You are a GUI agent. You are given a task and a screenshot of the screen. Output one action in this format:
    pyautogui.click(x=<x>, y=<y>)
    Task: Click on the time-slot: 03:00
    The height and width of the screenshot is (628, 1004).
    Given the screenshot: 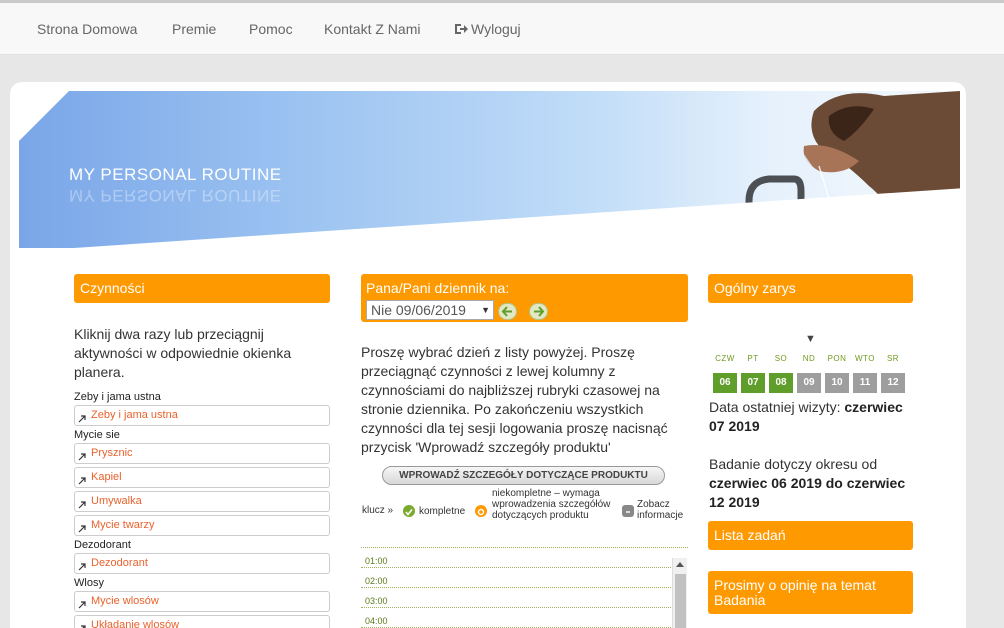 What is the action you would take?
    pyautogui.click(x=516, y=598)
    